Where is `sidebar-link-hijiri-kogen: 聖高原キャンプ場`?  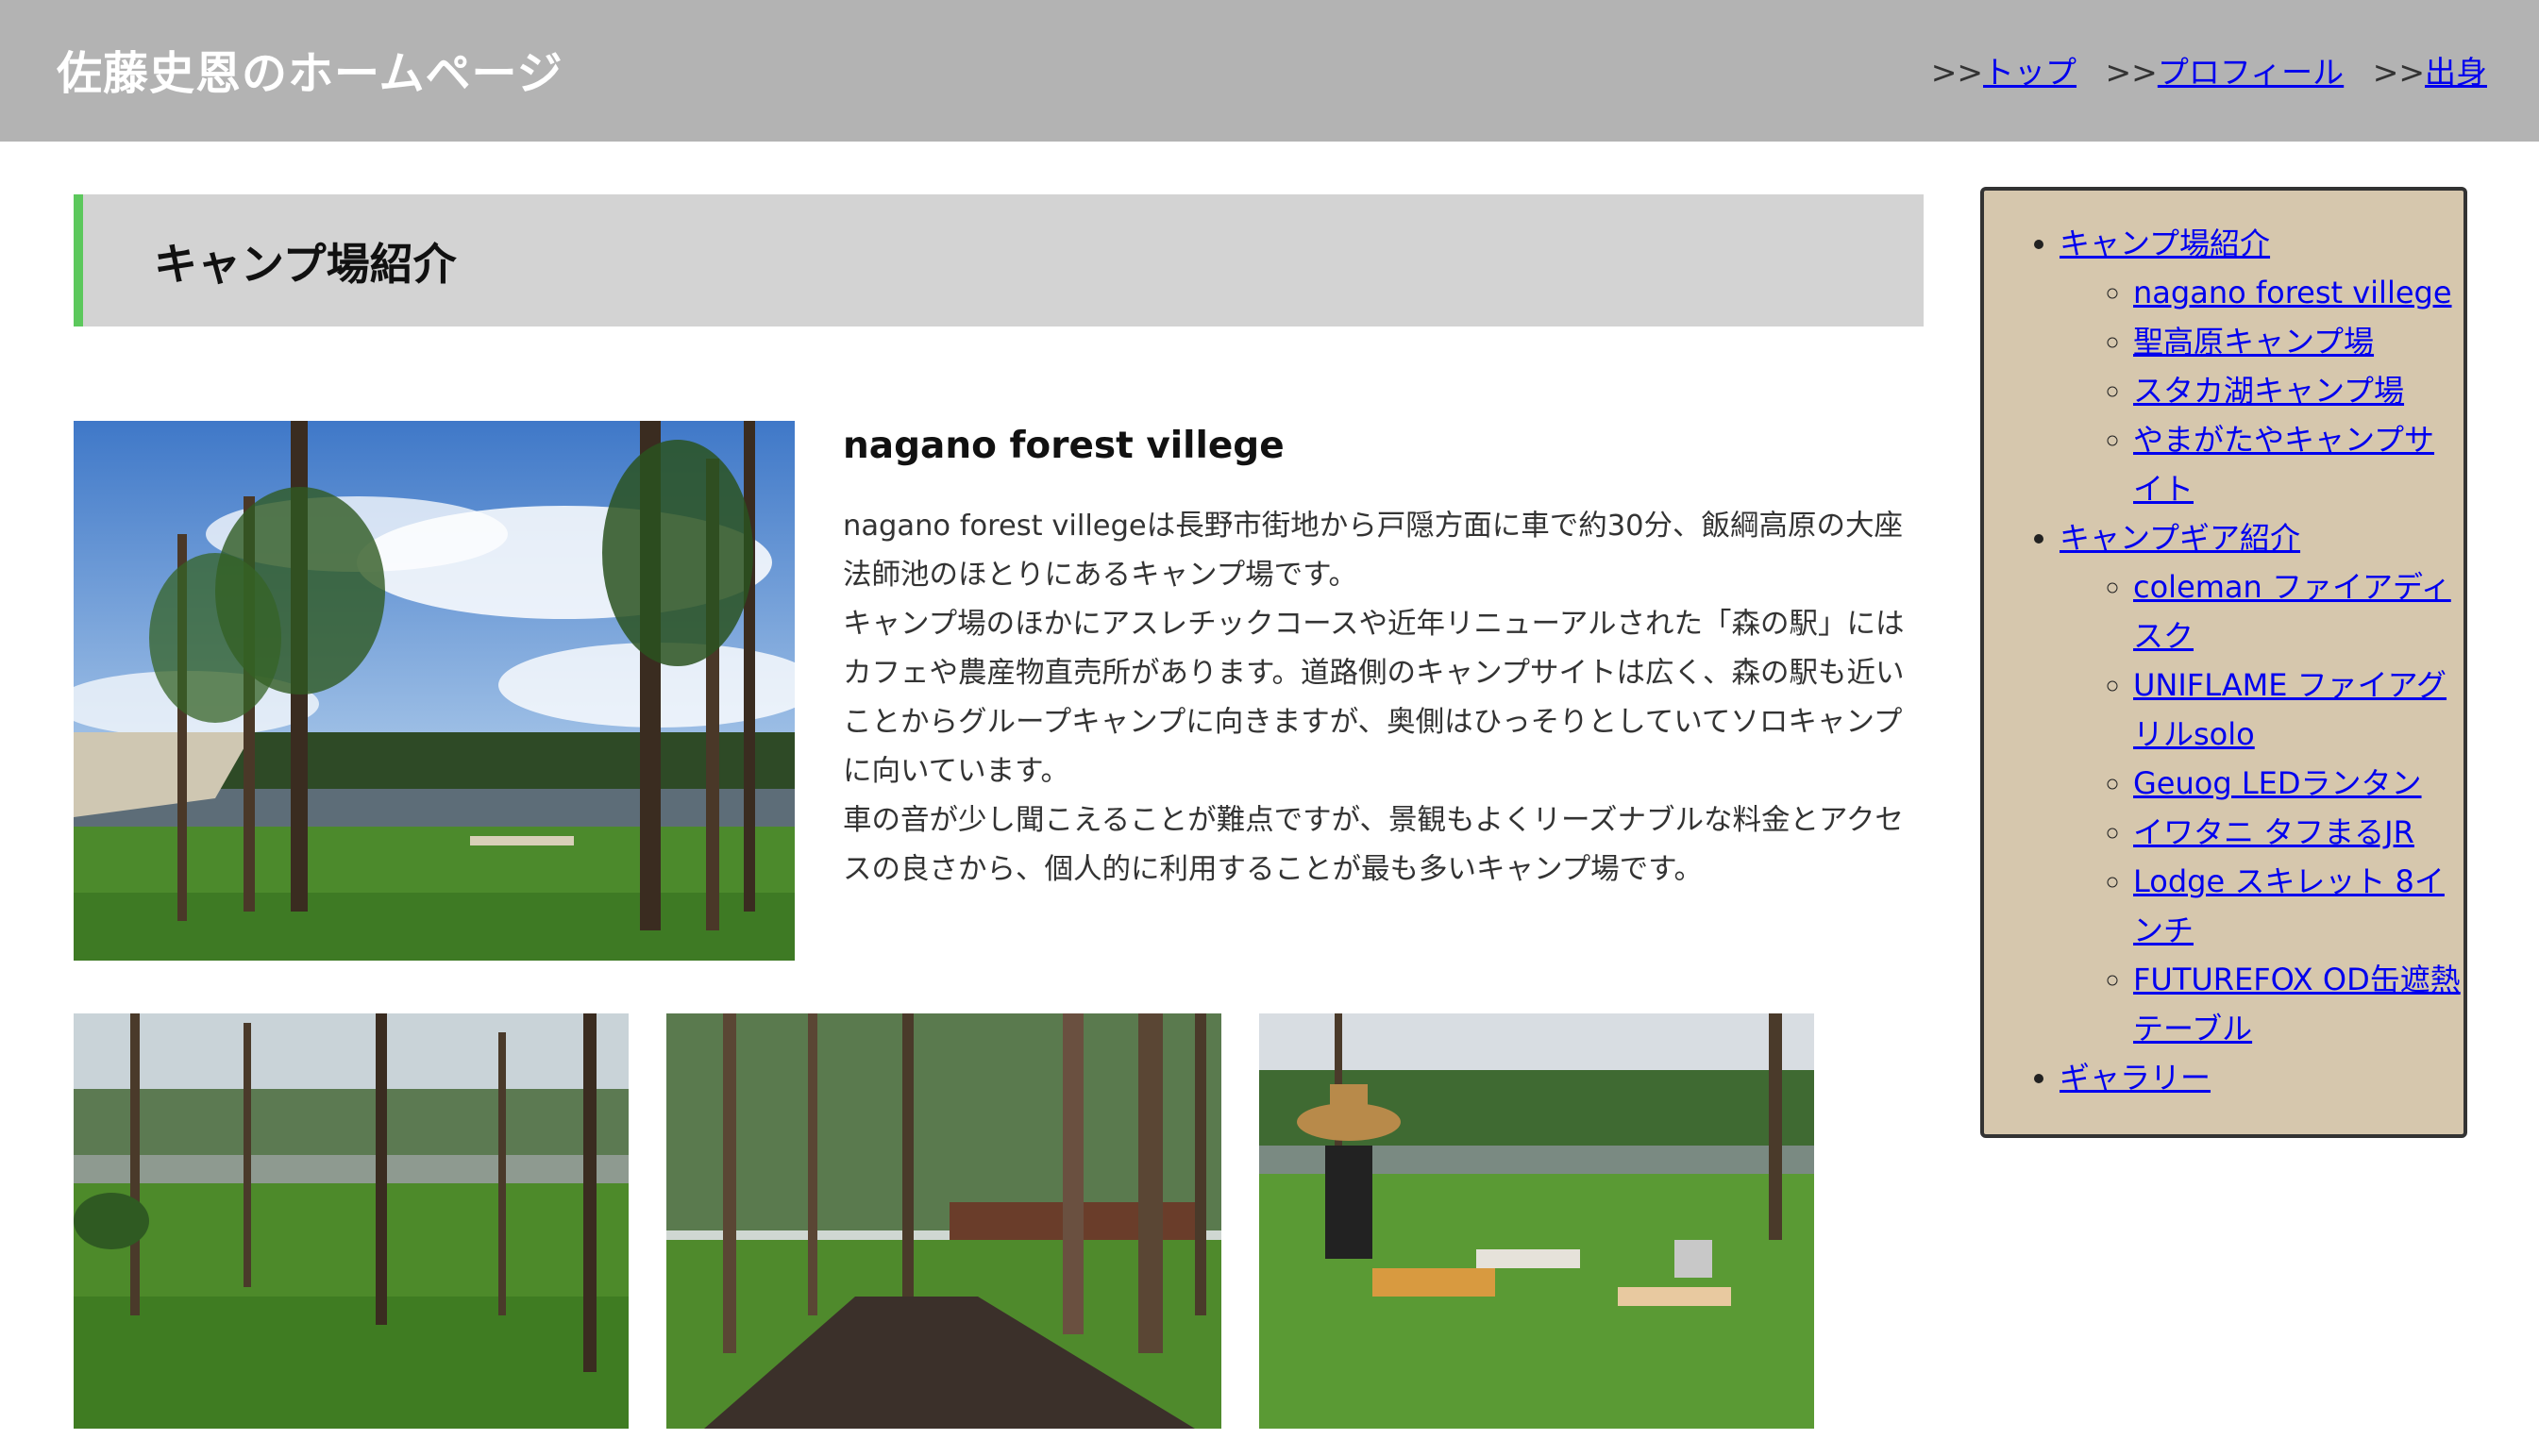
sidebar-link-hijiri-kogen: 聖高原キャンプ場 is located at coordinates (2253, 342).